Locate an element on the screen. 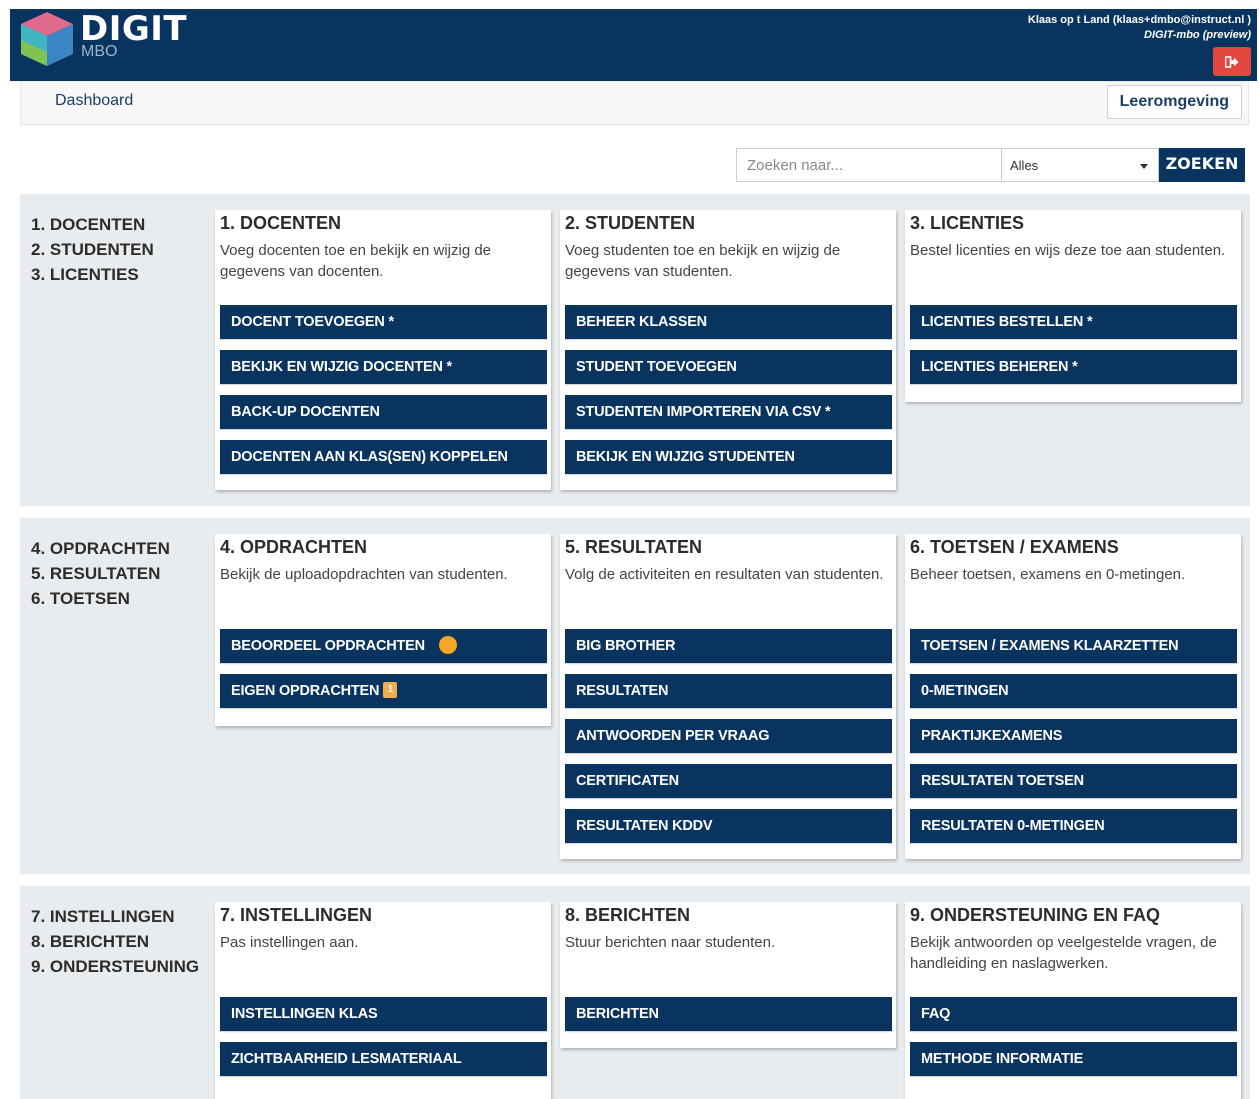  certificaten-button: CERTIFICATEN is located at coordinates (728, 781).